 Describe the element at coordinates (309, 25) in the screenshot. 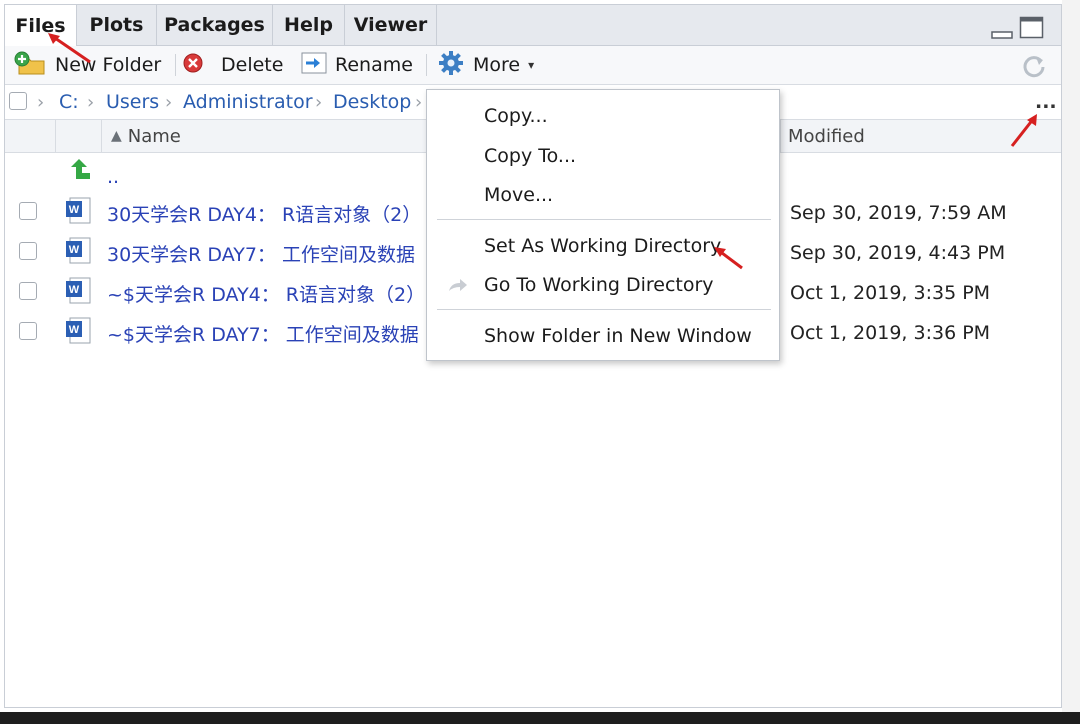

I see `tab-help: Help` at that location.